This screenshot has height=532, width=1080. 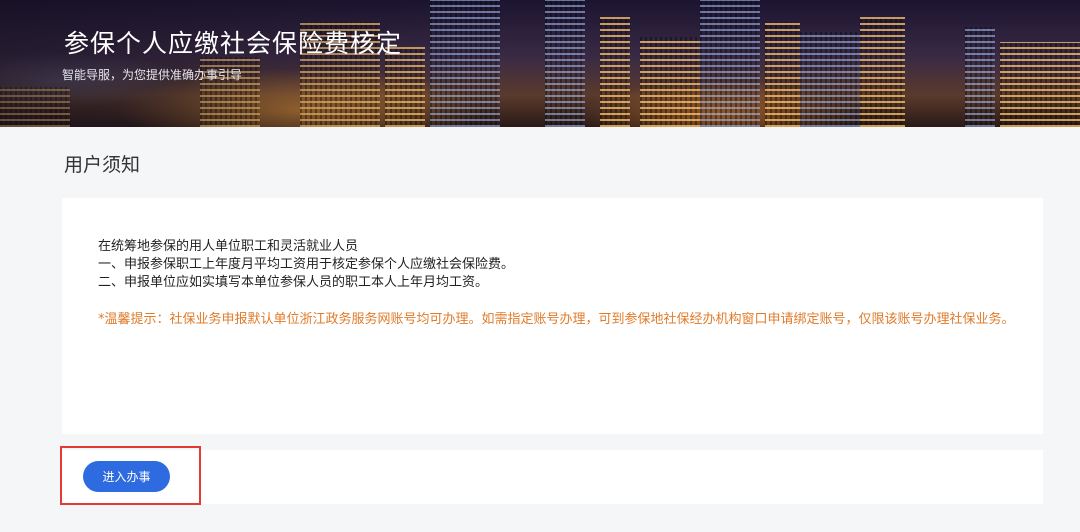 I want to click on page-subtitle: 智能导服，为您提供准确办事引导, so click(x=152, y=75).